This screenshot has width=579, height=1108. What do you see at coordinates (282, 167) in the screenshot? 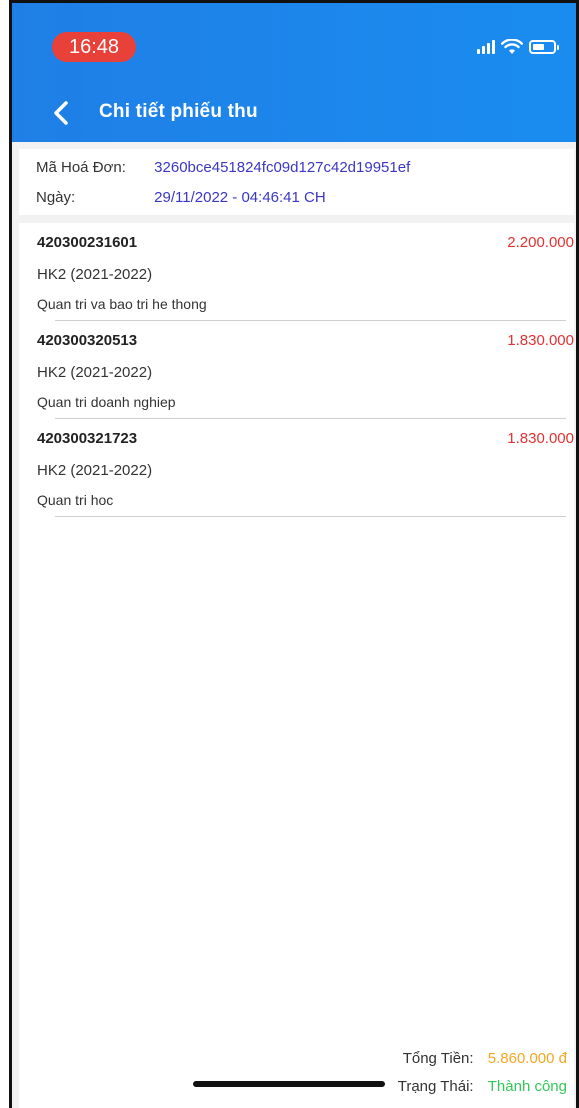
I see `invoice-code-value: 3260bce451824fc09d127c42d19951ef` at bounding box center [282, 167].